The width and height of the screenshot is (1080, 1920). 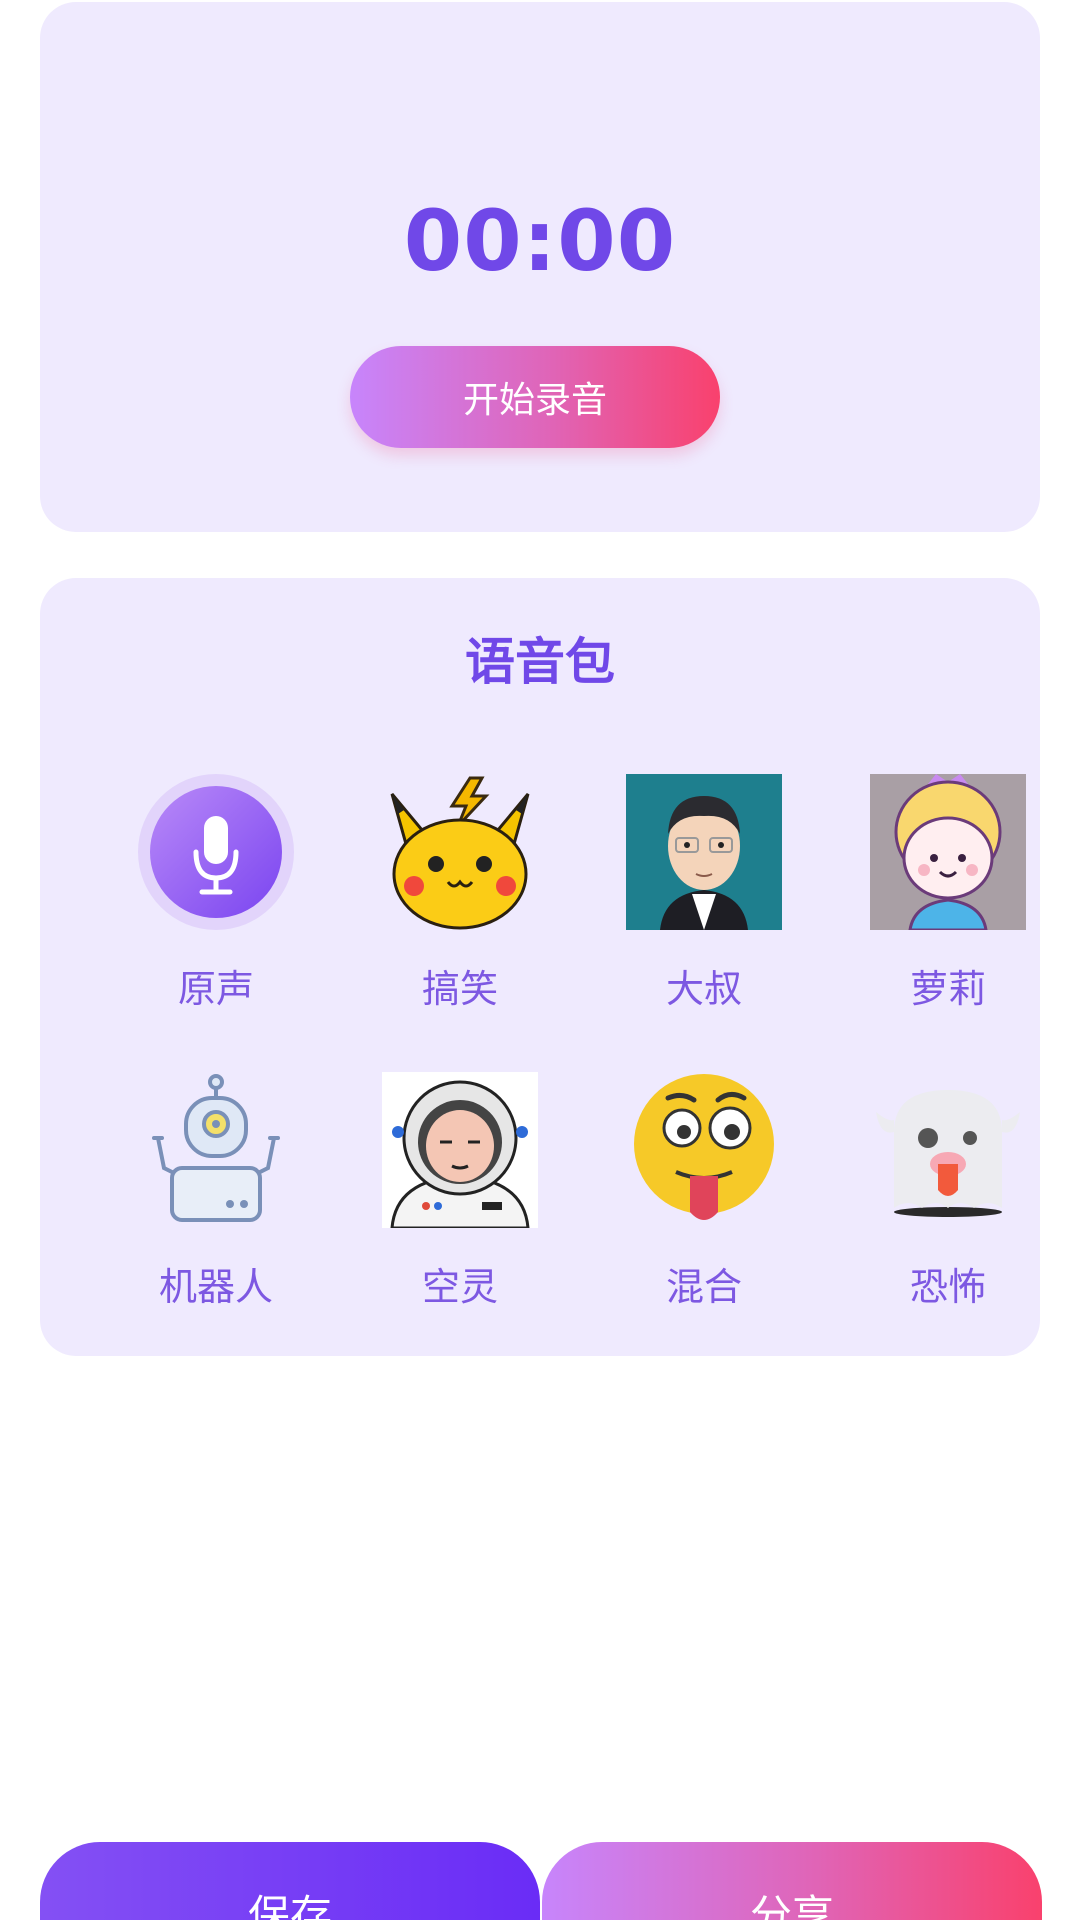 I want to click on uncle-avatar-icon, so click(x=704, y=852).